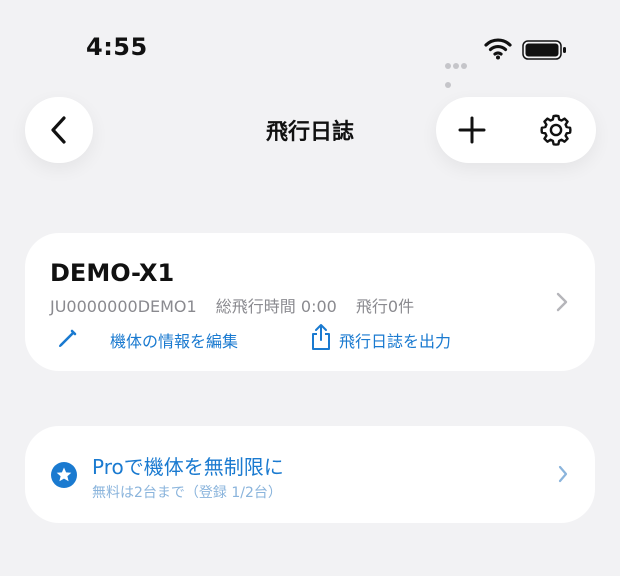  What do you see at coordinates (321, 337) in the screenshot?
I see `share-icon` at bounding box center [321, 337].